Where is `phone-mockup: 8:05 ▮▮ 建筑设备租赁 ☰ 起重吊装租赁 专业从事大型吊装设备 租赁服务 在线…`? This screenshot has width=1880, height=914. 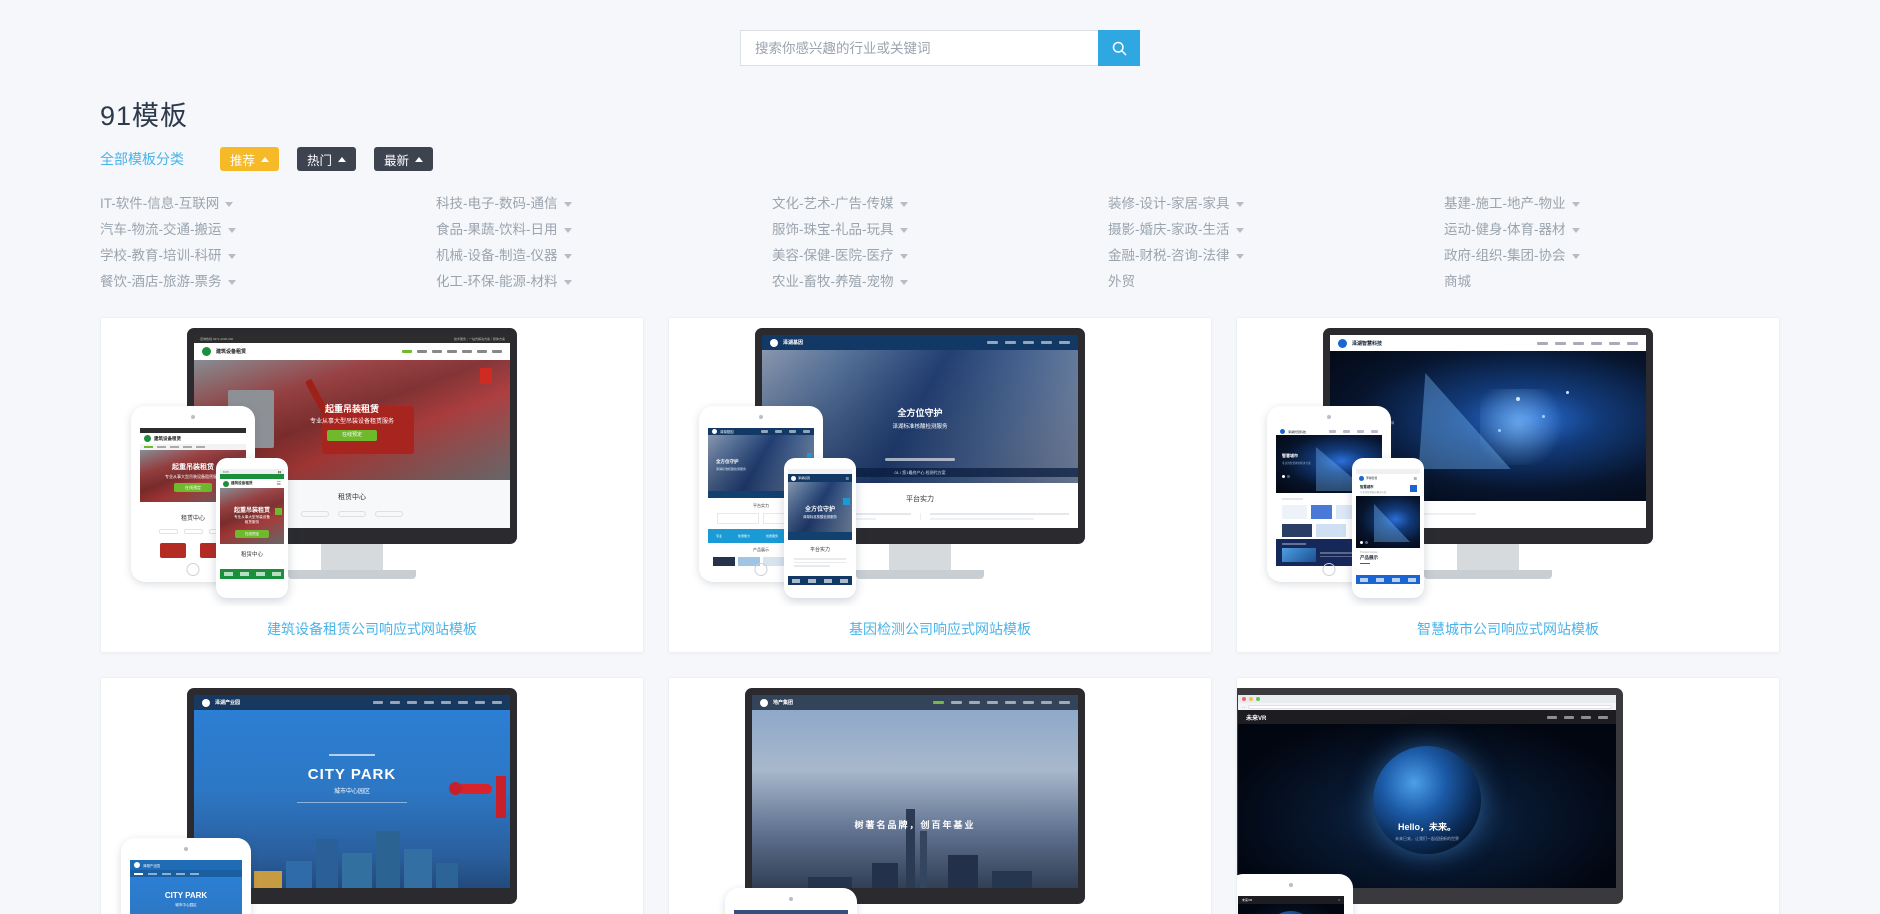
phone-mockup: 8:05 ▮▮ 建筑设备租赁 ☰ 起重吊装租赁 专业从事大型吊装设备 租赁服务 在线… is located at coordinates (252, 528).